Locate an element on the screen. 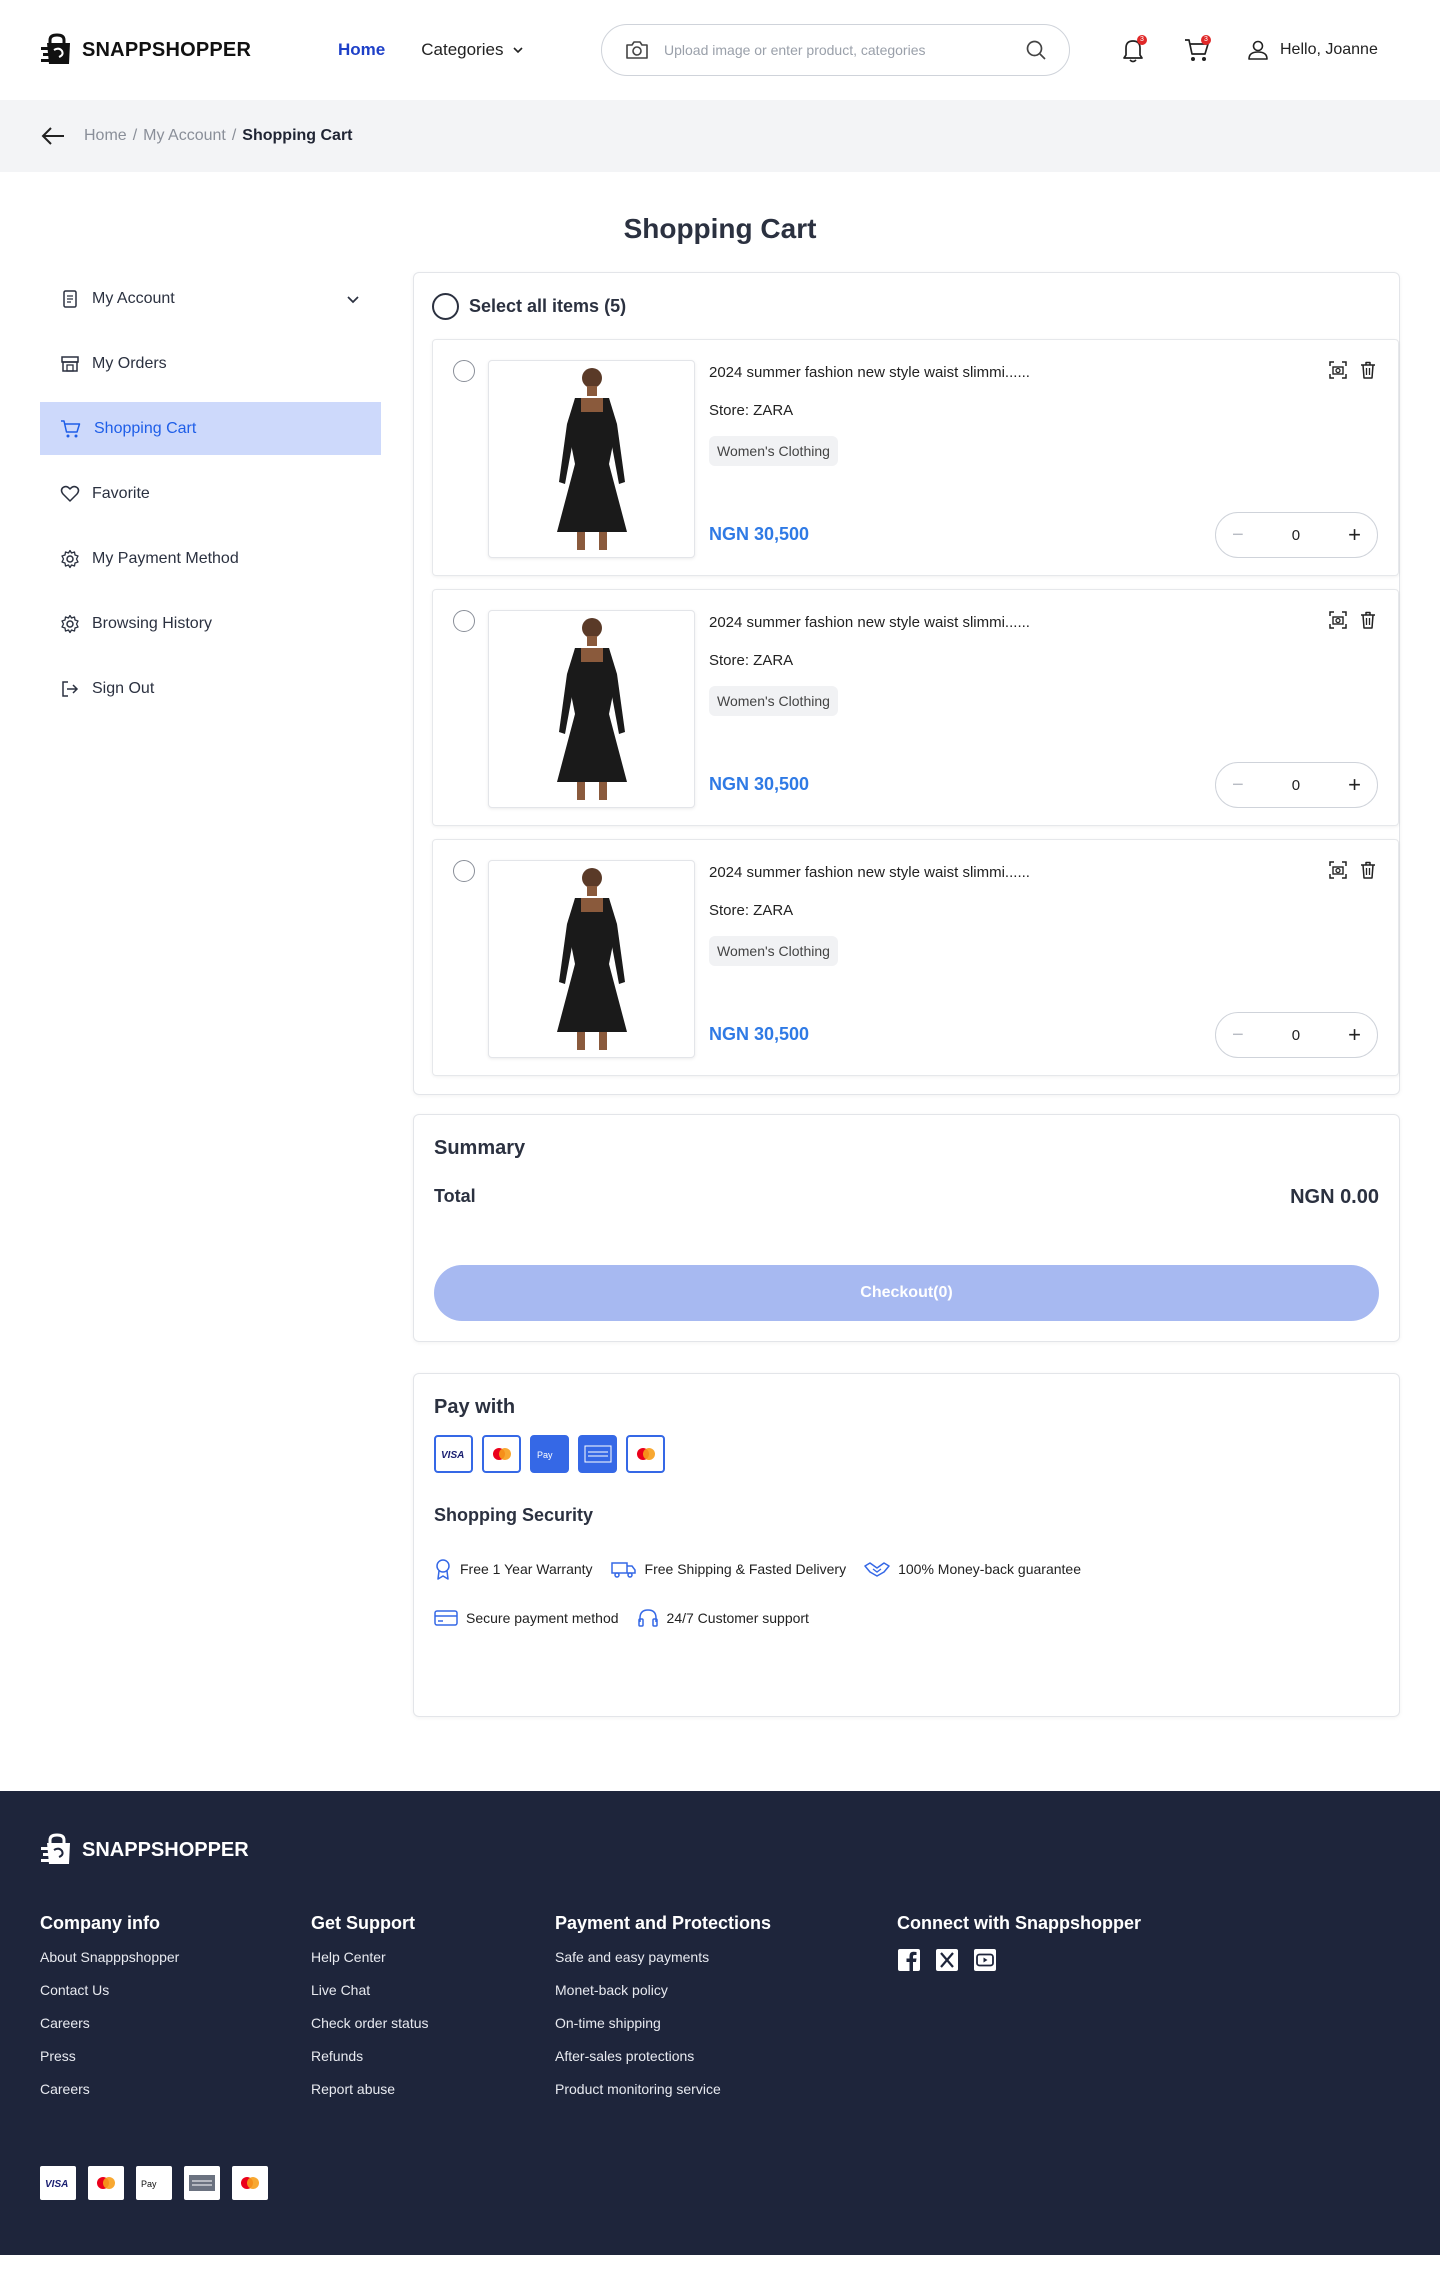 Image resolution: width=1440 pixels, height=2273 pixels. footer-column-title: Payment and Protections is located at coordinates (663, 1923).